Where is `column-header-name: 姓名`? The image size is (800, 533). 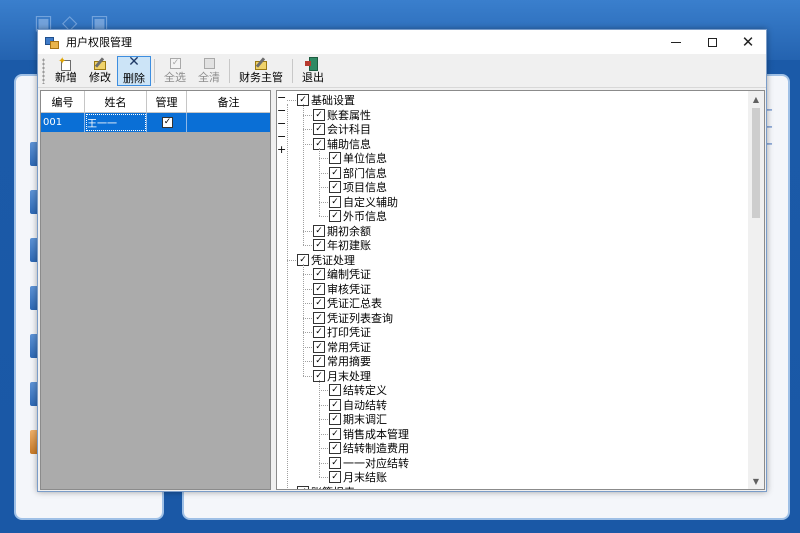 column-header-name: 姓名 is located at coordinates (116, 102).